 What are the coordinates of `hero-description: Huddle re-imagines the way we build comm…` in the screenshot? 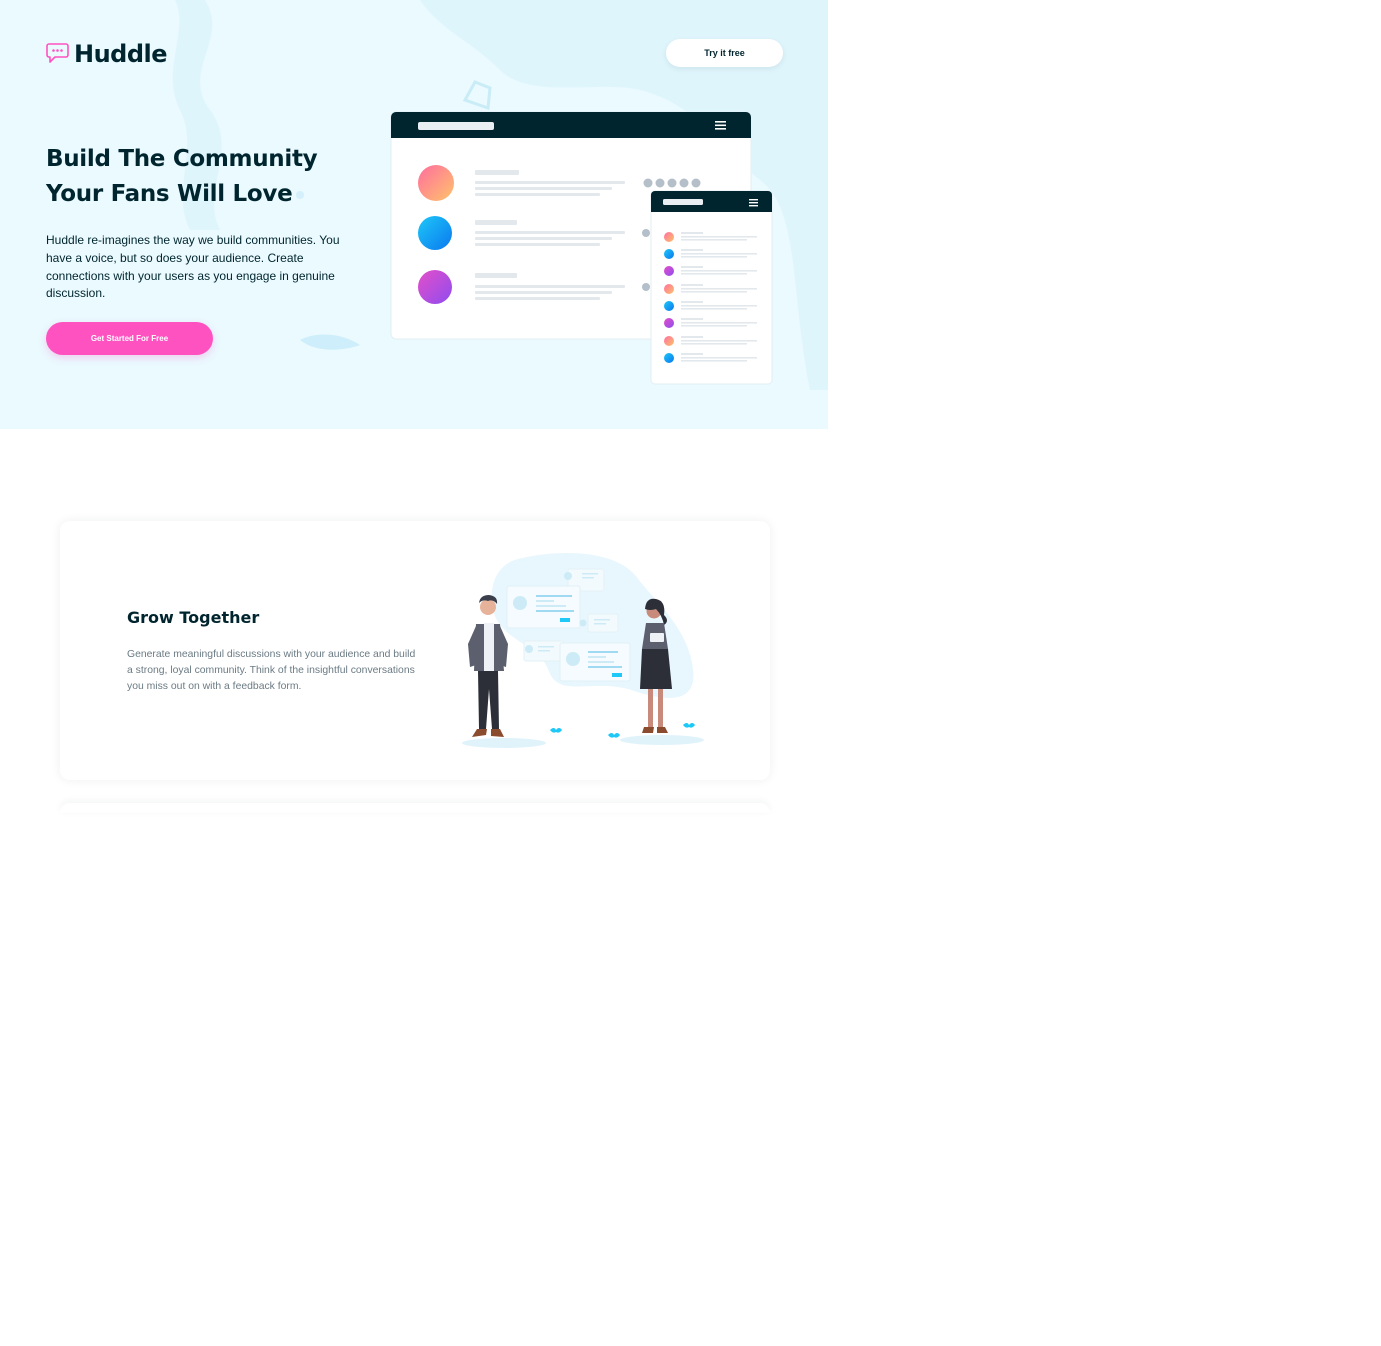 It's located at (193, 267).